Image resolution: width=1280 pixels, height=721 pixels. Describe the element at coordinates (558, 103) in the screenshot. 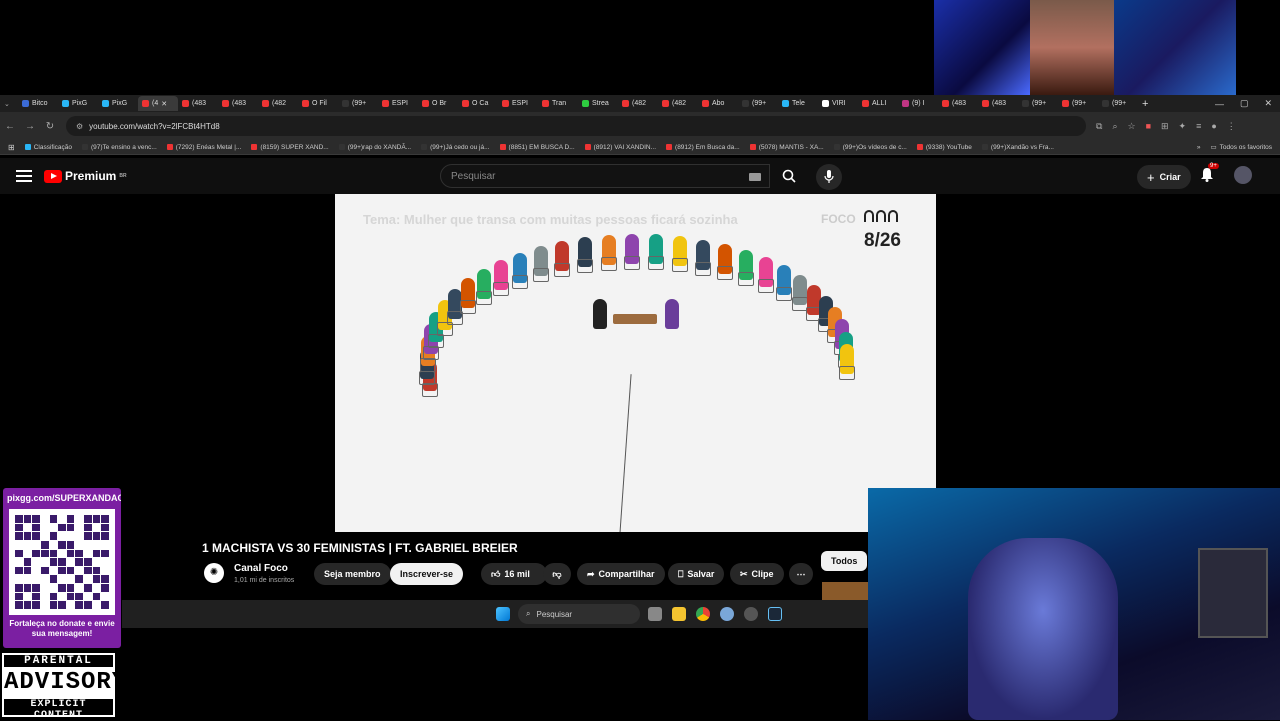

I see `browser-tab: Tran` at that location.